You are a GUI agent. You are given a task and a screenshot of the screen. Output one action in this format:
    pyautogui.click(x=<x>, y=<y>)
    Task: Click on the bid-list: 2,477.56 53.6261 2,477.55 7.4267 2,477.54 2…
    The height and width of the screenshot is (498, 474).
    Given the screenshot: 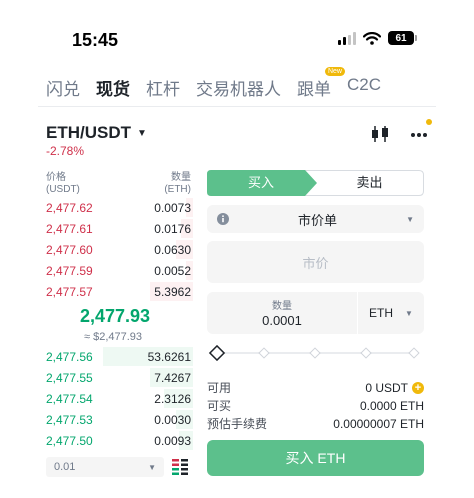 What is the action you would take?
    pyautogui.click(x=119, y=398)
    